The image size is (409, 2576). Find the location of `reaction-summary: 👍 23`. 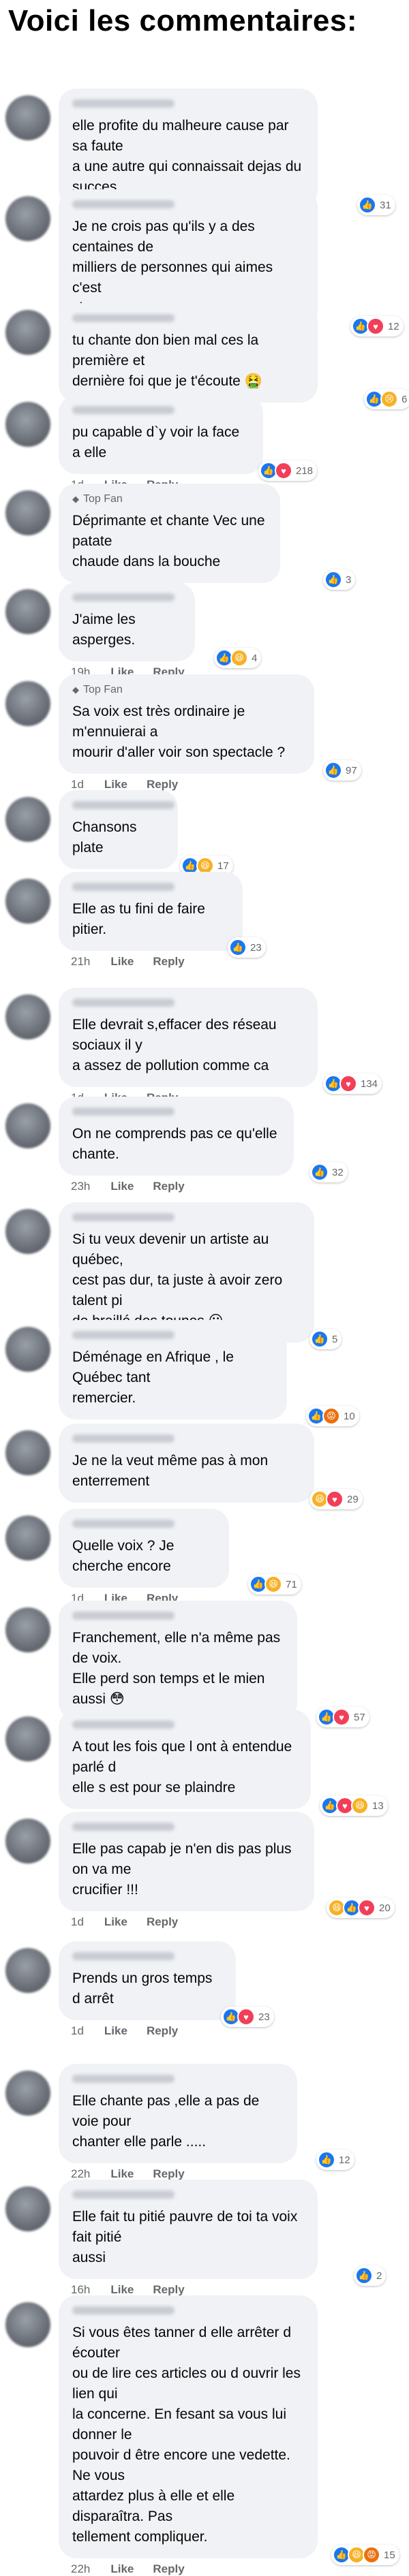

reaction-summary: 👍 23 is located at coordinates (247, 947).